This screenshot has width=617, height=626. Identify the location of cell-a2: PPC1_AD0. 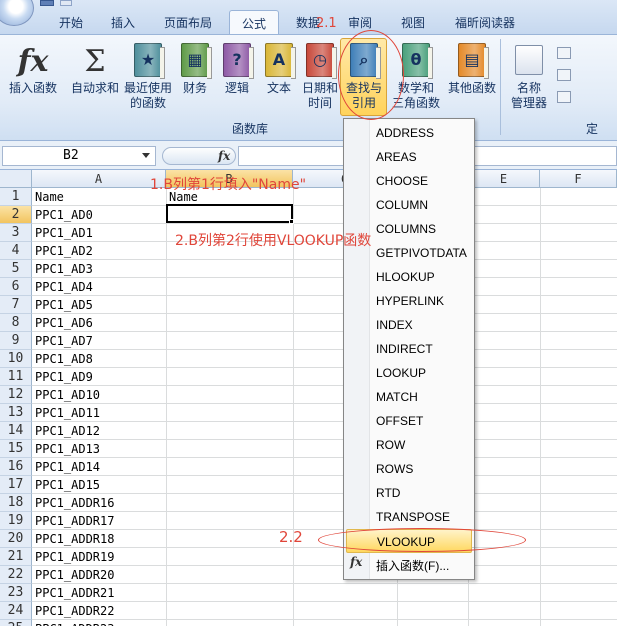
(99, 215).